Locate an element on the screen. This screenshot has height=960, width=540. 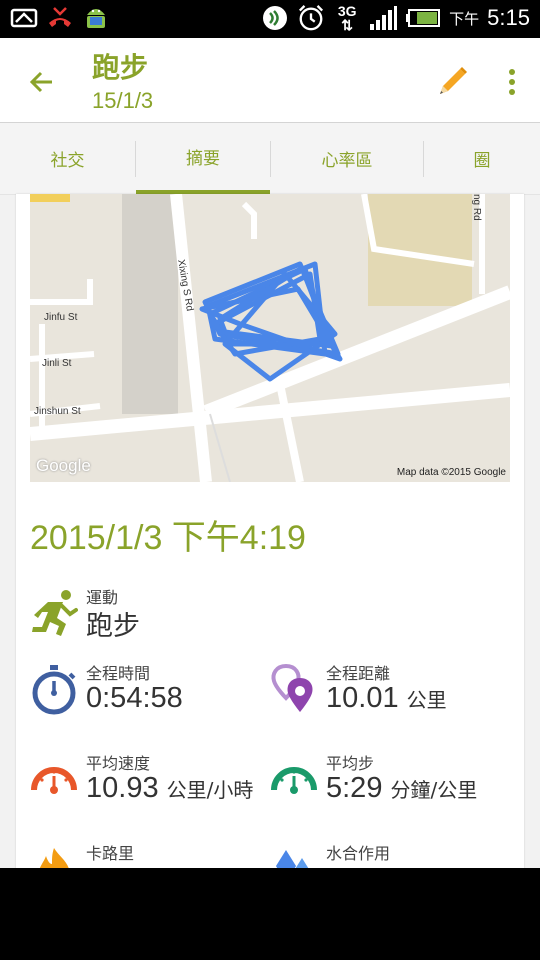
map-credit: Map data ©2015 Google is located at coordinates (451, 472).